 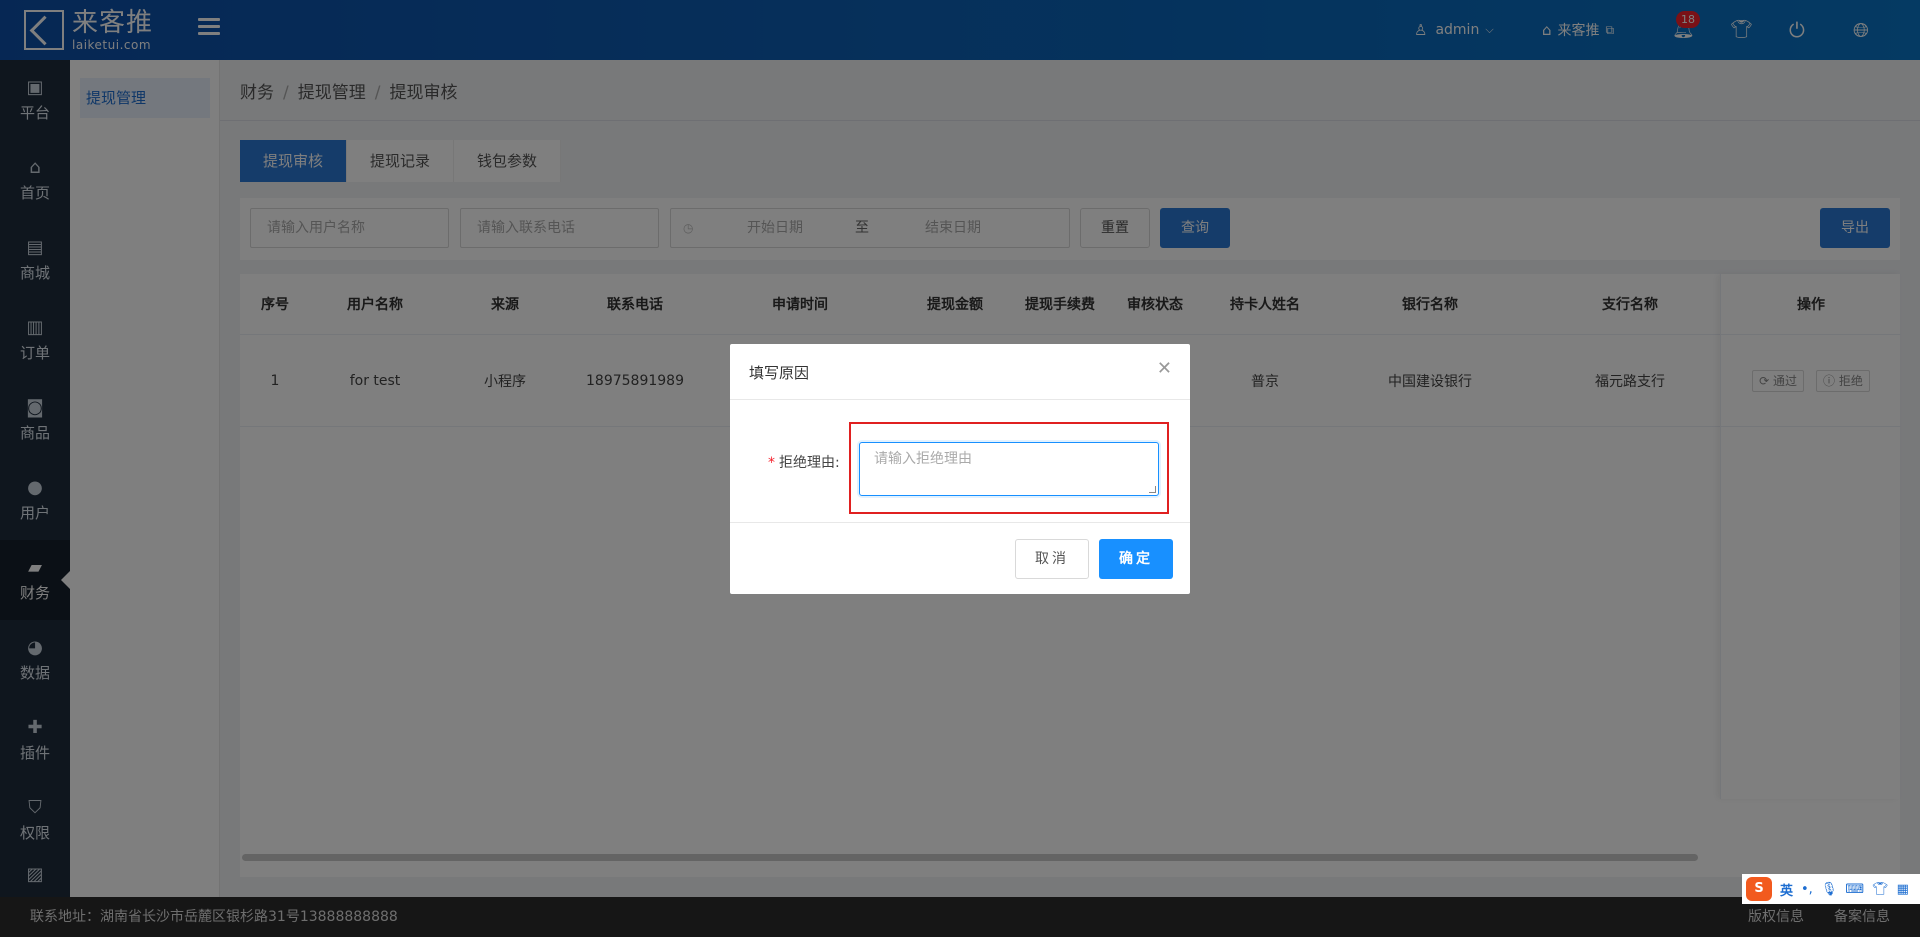 I want to click on confirm-button: 确定, so click(x=1136, y=559).